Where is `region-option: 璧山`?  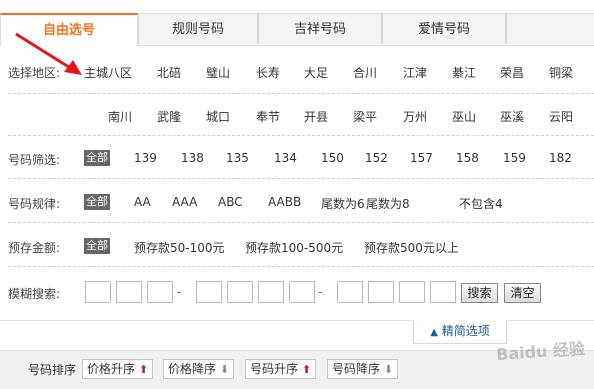 region-option: 璧山 is located at coordinates (218, 72).